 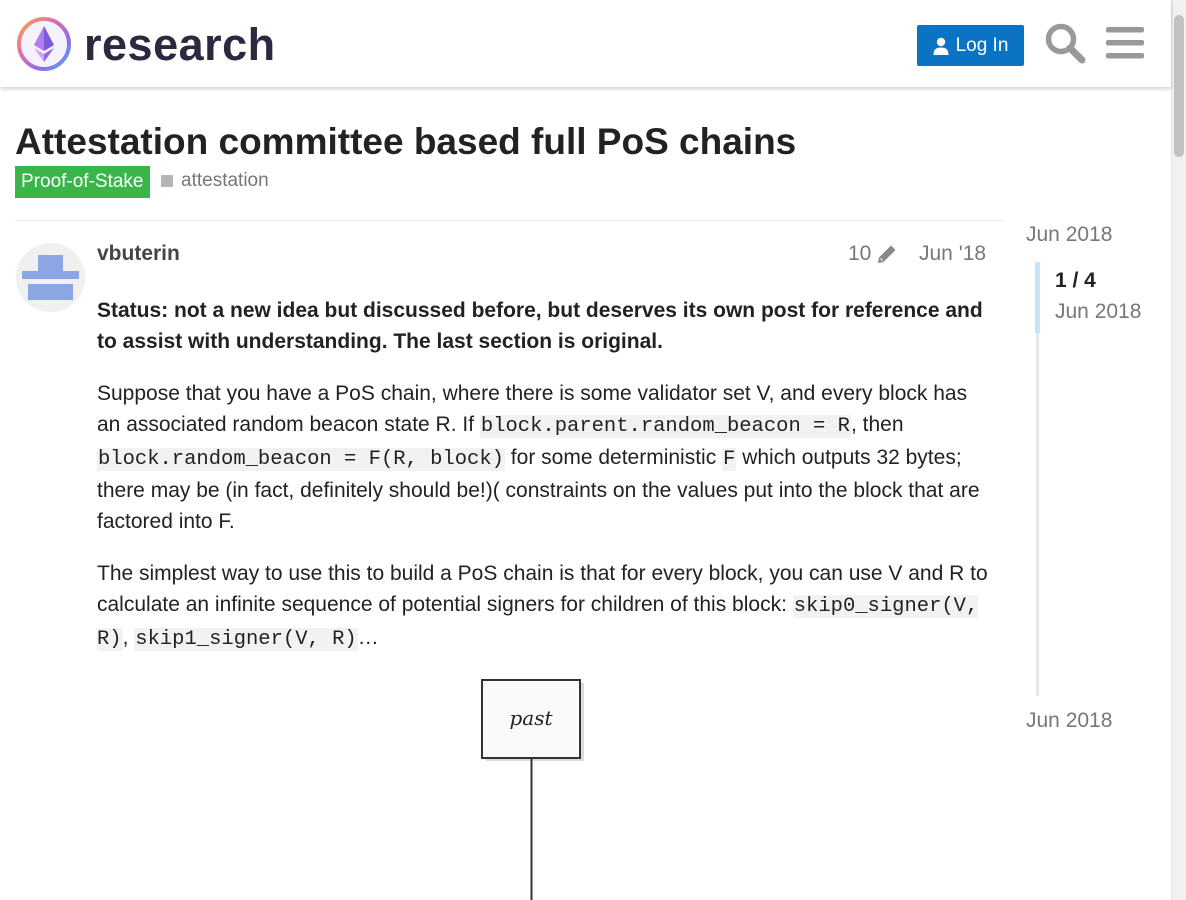 What do you see at coordinates (138, 254) in the screenshot?
I see `post-username: vbuterin` at bounding box center [138, 254].